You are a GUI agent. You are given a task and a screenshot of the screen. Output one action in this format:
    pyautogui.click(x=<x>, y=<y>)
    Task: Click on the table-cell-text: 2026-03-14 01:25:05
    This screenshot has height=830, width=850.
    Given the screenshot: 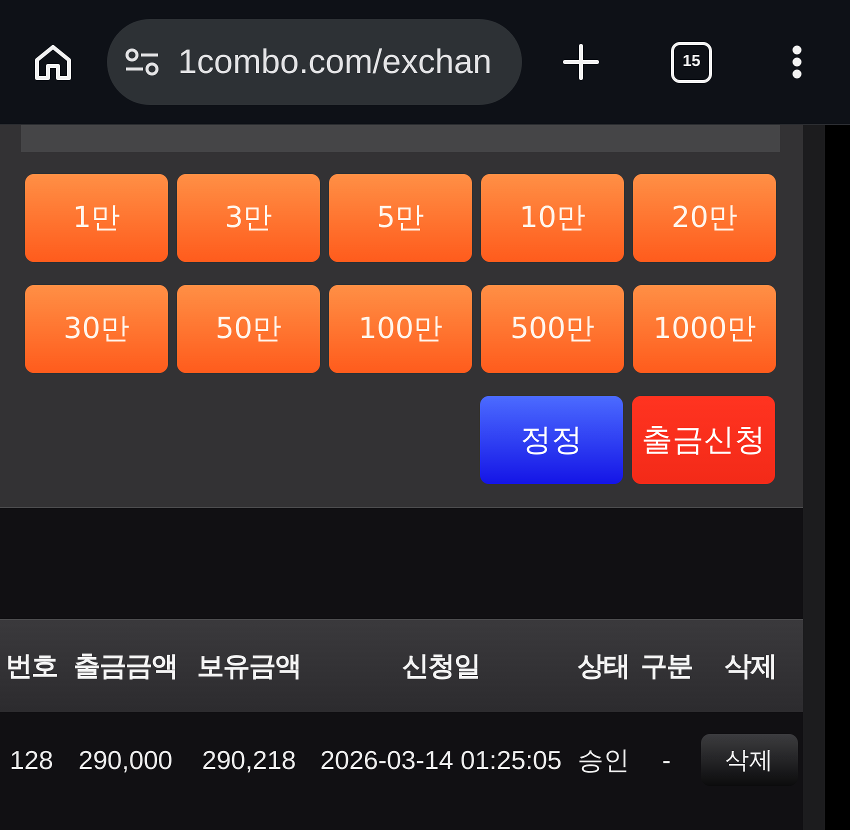 What is the action you would take?
    pyautogui.click(x=441, y=760)
    